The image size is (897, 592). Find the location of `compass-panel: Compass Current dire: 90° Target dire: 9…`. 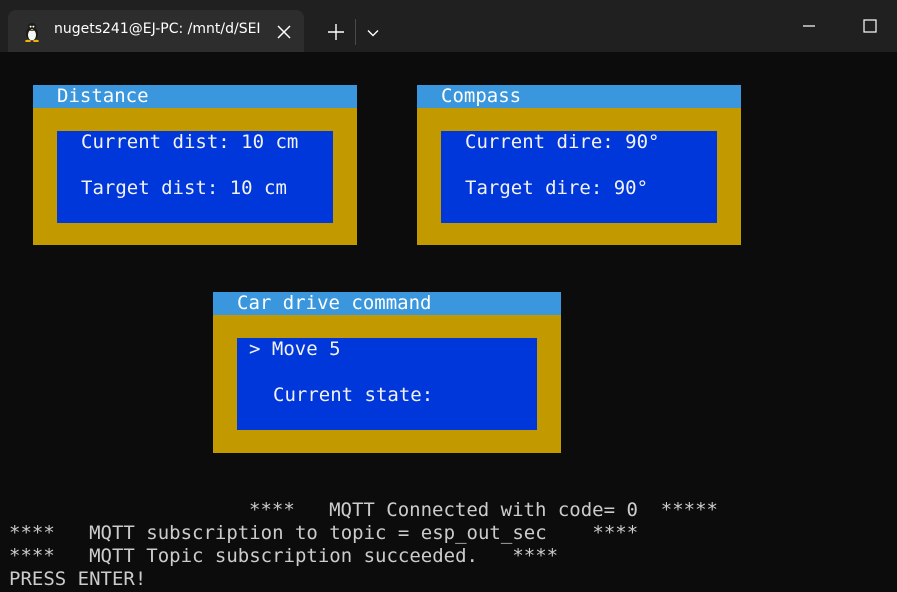

compass-panel: Compass Current dire: 90° Target dire: 9… is located at coordinates (579, 165).